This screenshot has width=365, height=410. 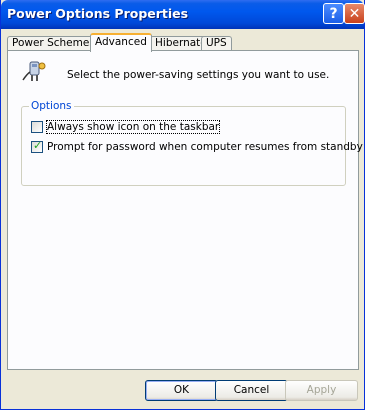 I want to click on help-icon: ?, so click(x=333, y=13).